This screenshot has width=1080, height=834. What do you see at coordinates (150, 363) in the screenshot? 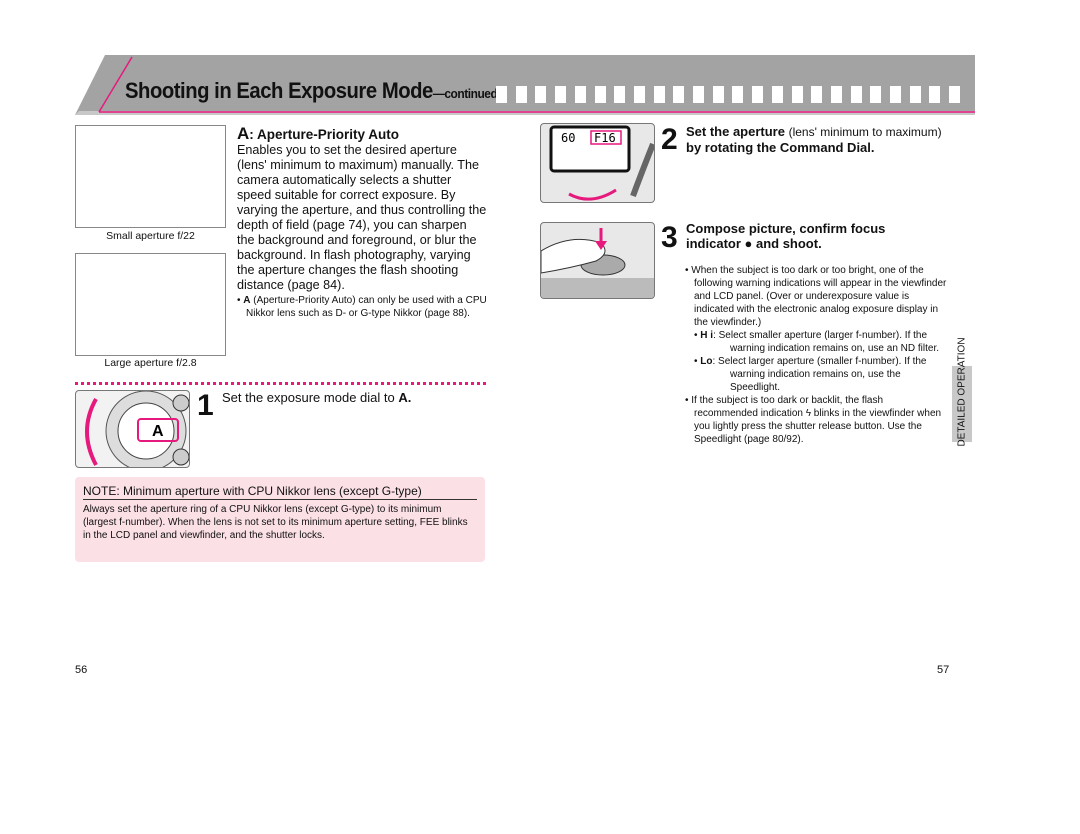
I see `photo-caption: Large aperture f/2.8` at bounding box center [150, 363].